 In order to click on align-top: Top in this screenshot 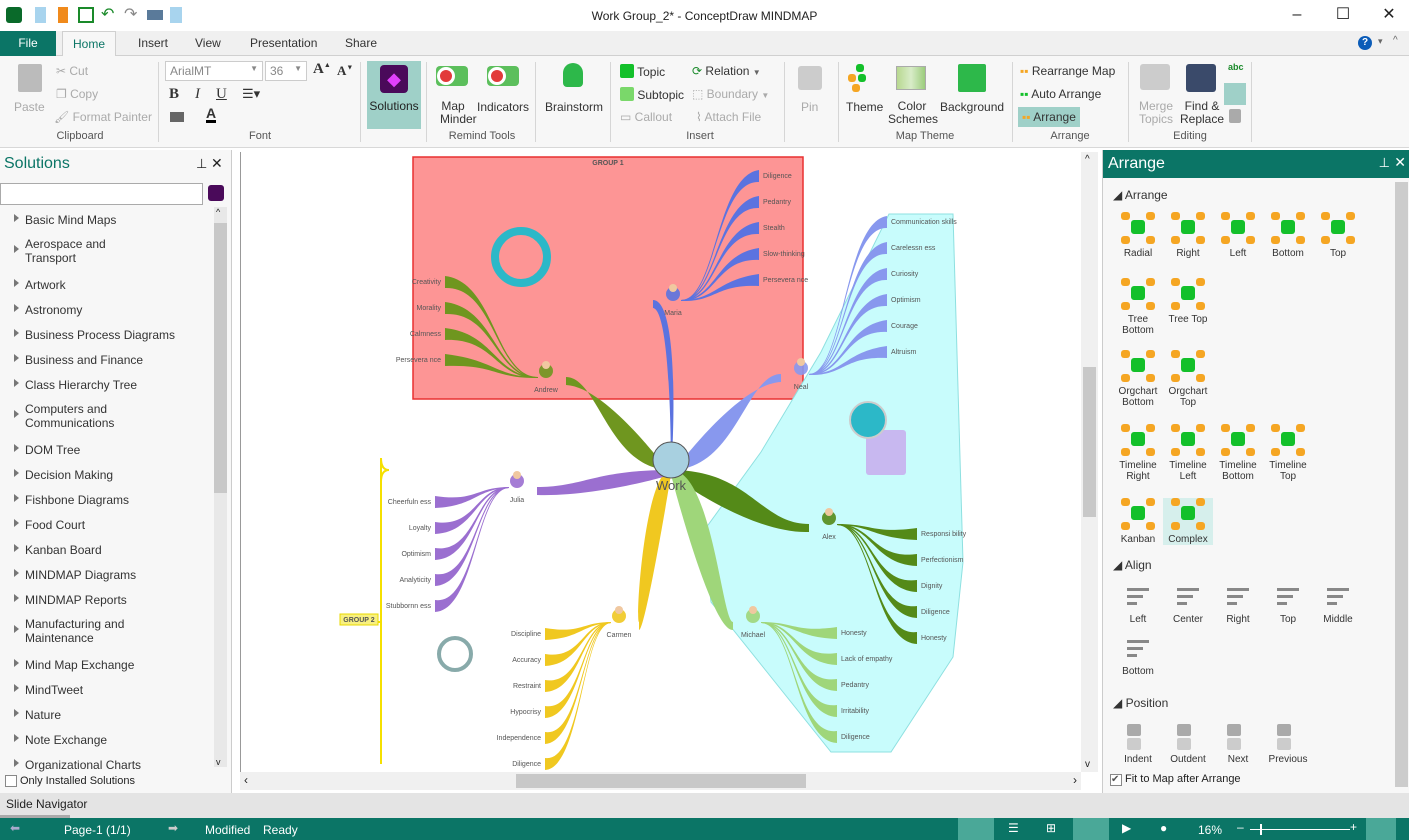, I will do `click(1288, 603)`.